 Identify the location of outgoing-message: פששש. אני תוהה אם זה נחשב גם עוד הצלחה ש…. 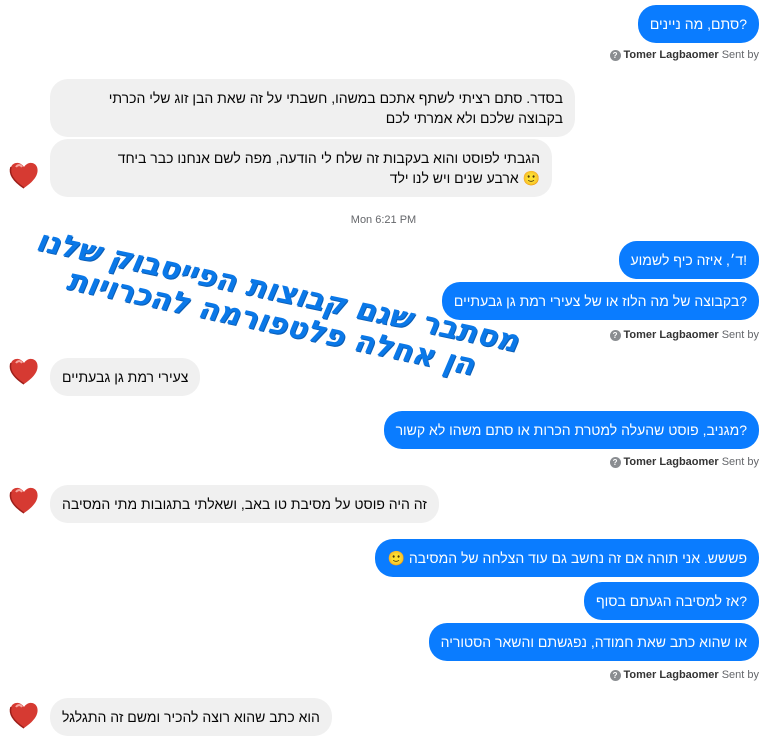
(567, 558).